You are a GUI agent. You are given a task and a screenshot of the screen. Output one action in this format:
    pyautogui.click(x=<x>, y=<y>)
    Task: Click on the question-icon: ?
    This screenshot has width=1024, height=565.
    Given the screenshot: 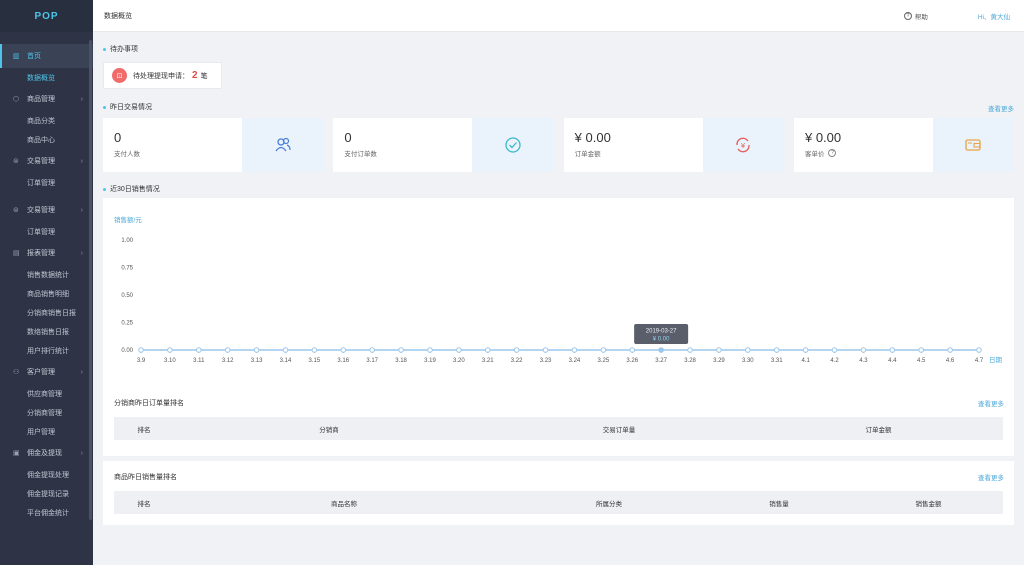 What is the action you would take?
    pyautogui.click(x=832, y=153)
    